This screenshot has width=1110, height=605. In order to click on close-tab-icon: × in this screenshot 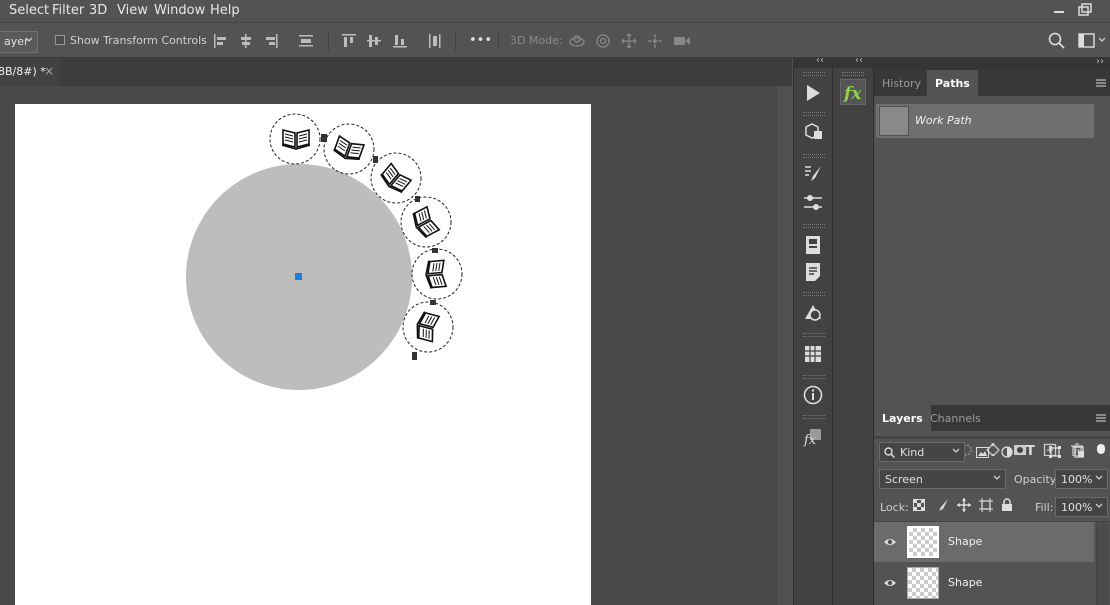, I will do `click(49, 71)`.